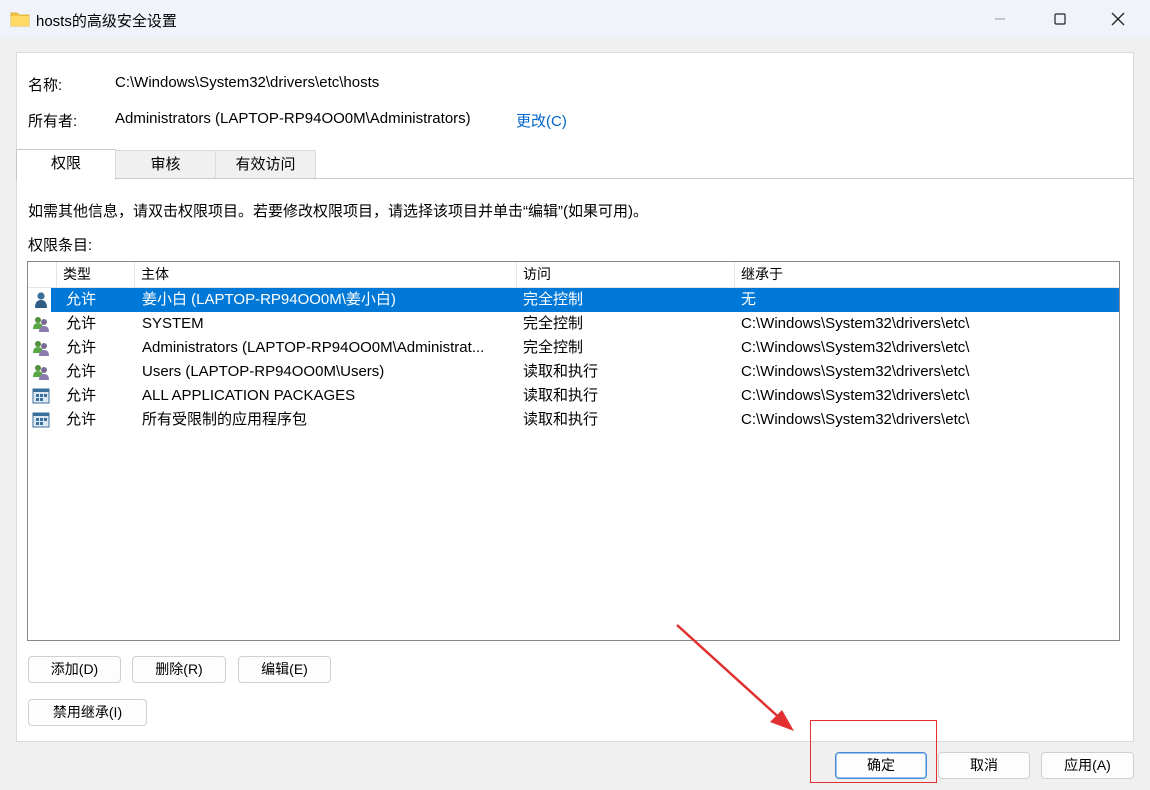  What do you see at coordinates (247, 82) in the screenshot?
I see `name-value: C:\Windows\System32\drivers\etc\hosts` at bounding box center [247, 82].